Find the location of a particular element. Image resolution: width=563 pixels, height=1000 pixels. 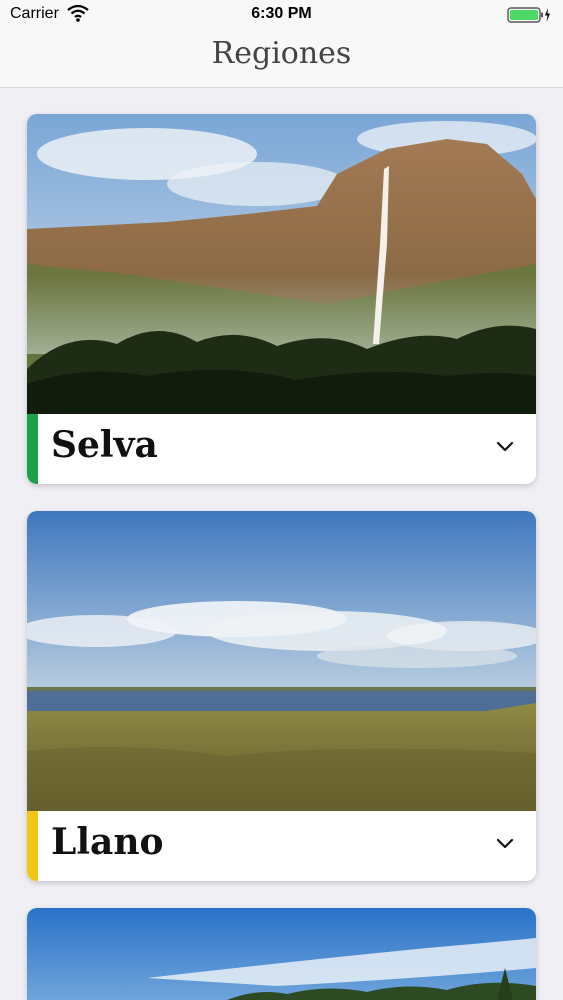

status-bar: Carrier 6:30 PM is located at coordinates (281, 15).